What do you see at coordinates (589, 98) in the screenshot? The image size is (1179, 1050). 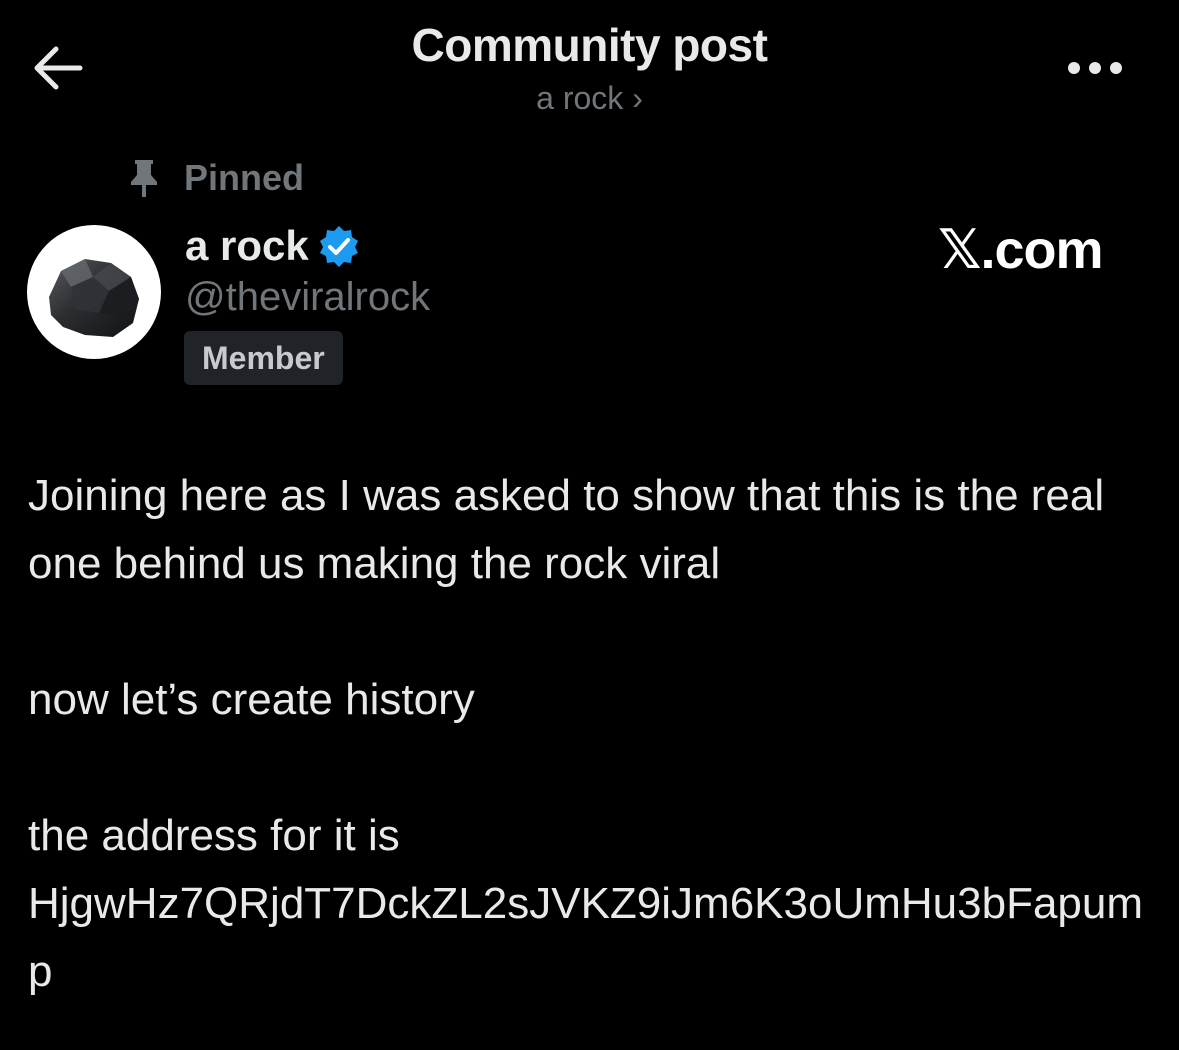 I see `community-link: a rock ›` at bounding box center [589, 98].